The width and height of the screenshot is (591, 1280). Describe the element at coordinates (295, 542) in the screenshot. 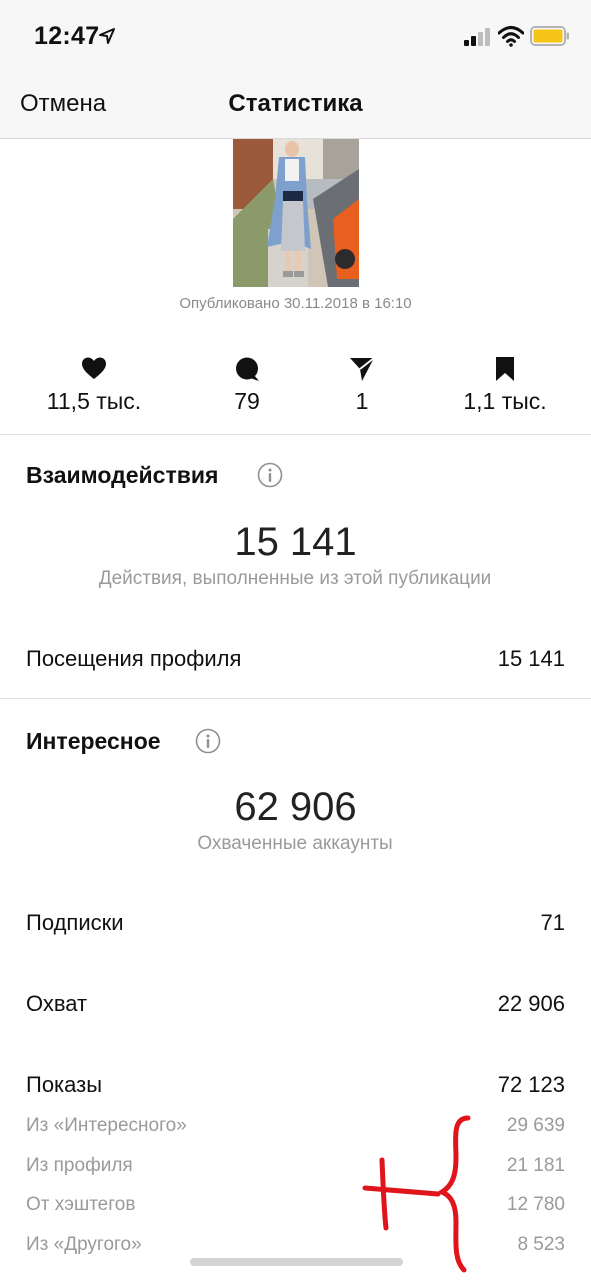

I see `interactions-total: 15 141` at that location.